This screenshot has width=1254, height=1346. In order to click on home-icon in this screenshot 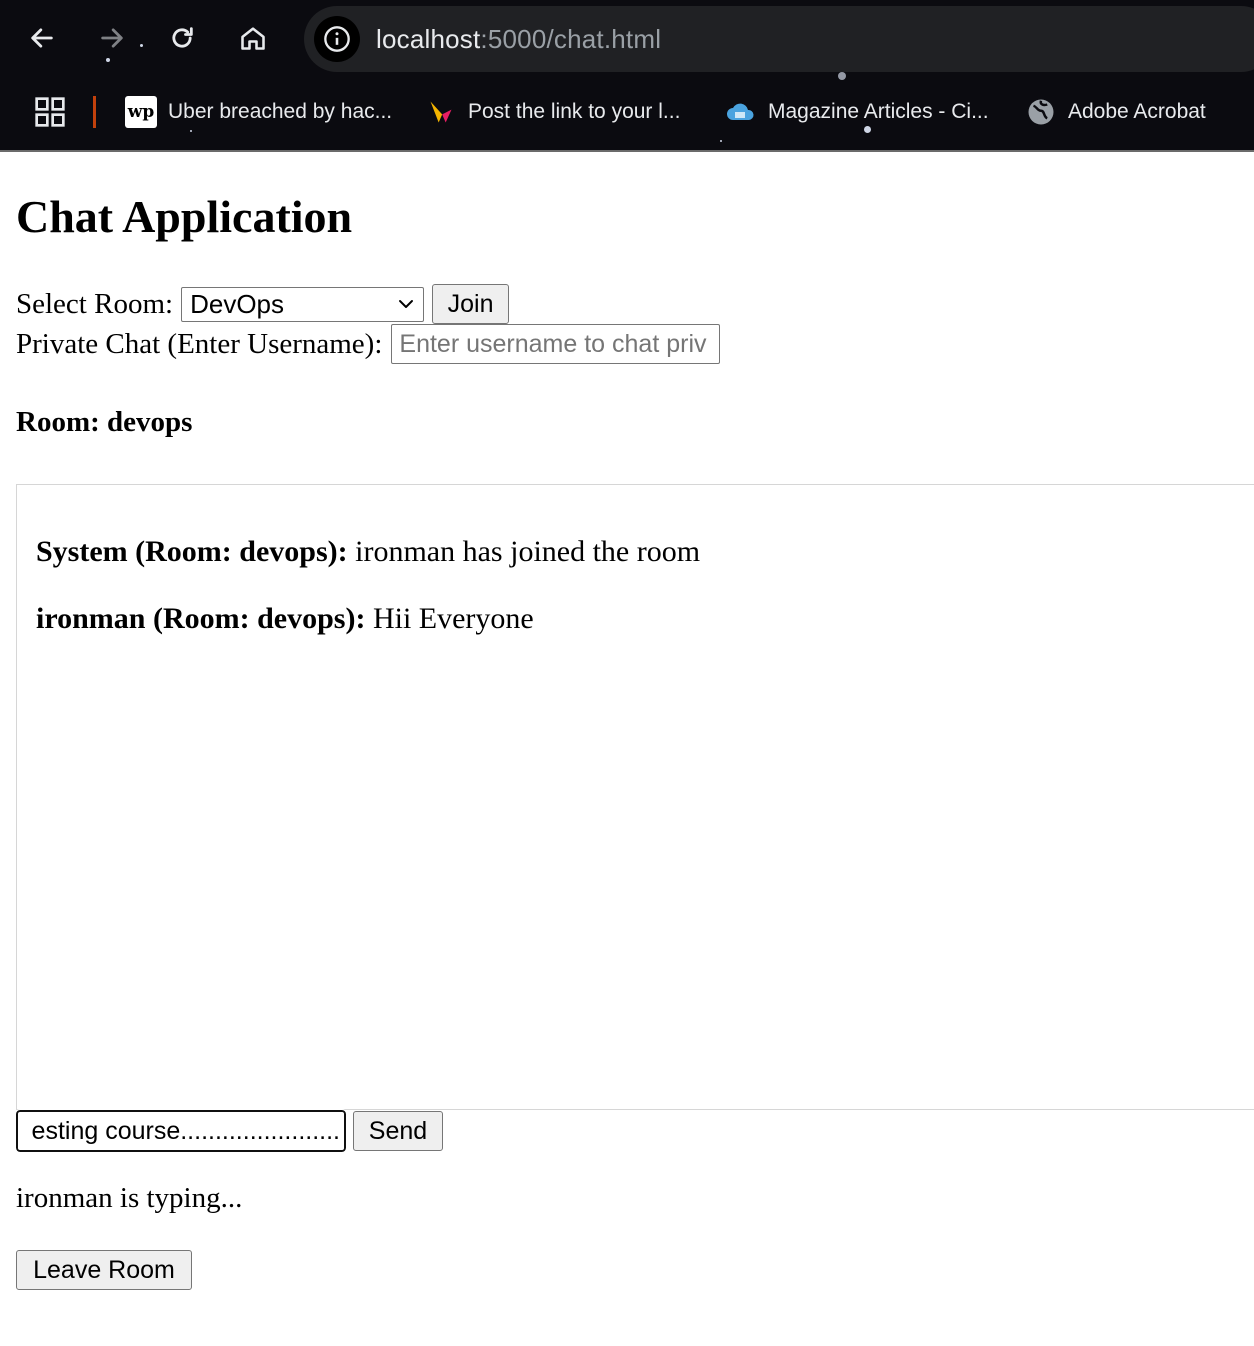, I will do `click(253, 38)`.